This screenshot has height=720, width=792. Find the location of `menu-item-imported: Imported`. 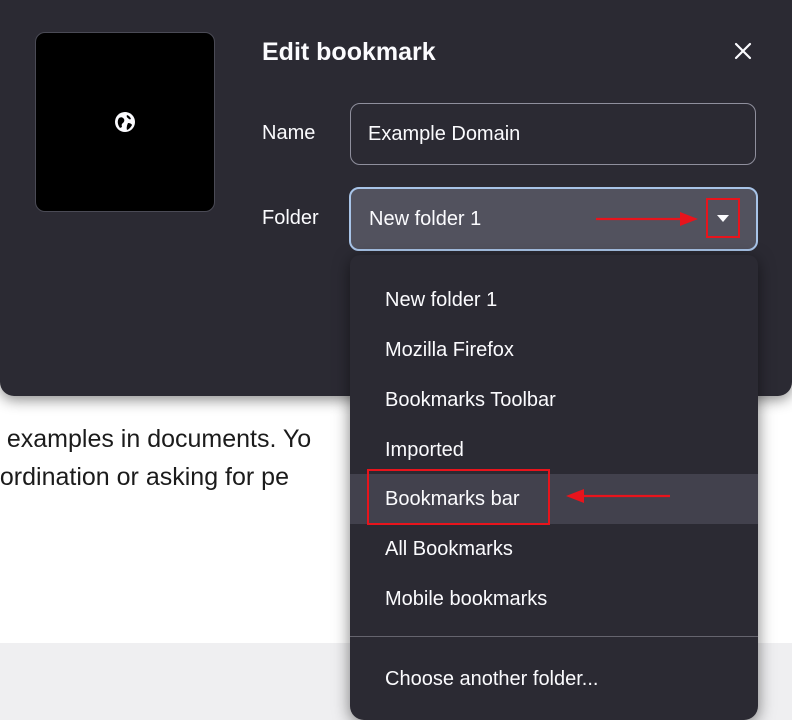

menu-item-imported: Imported is located at coordinates (554, 450).